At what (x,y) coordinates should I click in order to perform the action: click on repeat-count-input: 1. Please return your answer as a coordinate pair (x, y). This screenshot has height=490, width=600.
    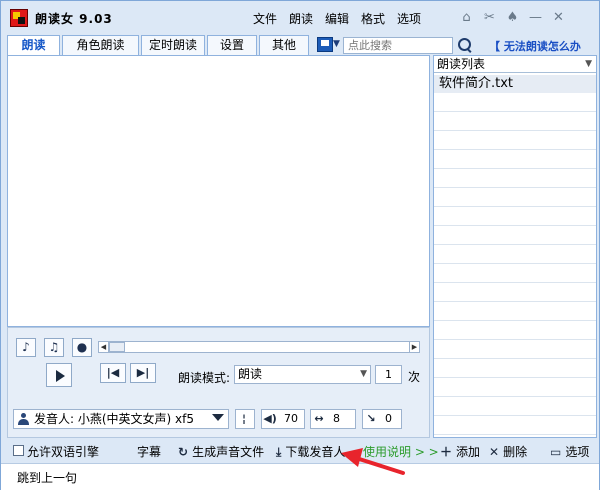
    Looking at the image, I should click on (388, 374).